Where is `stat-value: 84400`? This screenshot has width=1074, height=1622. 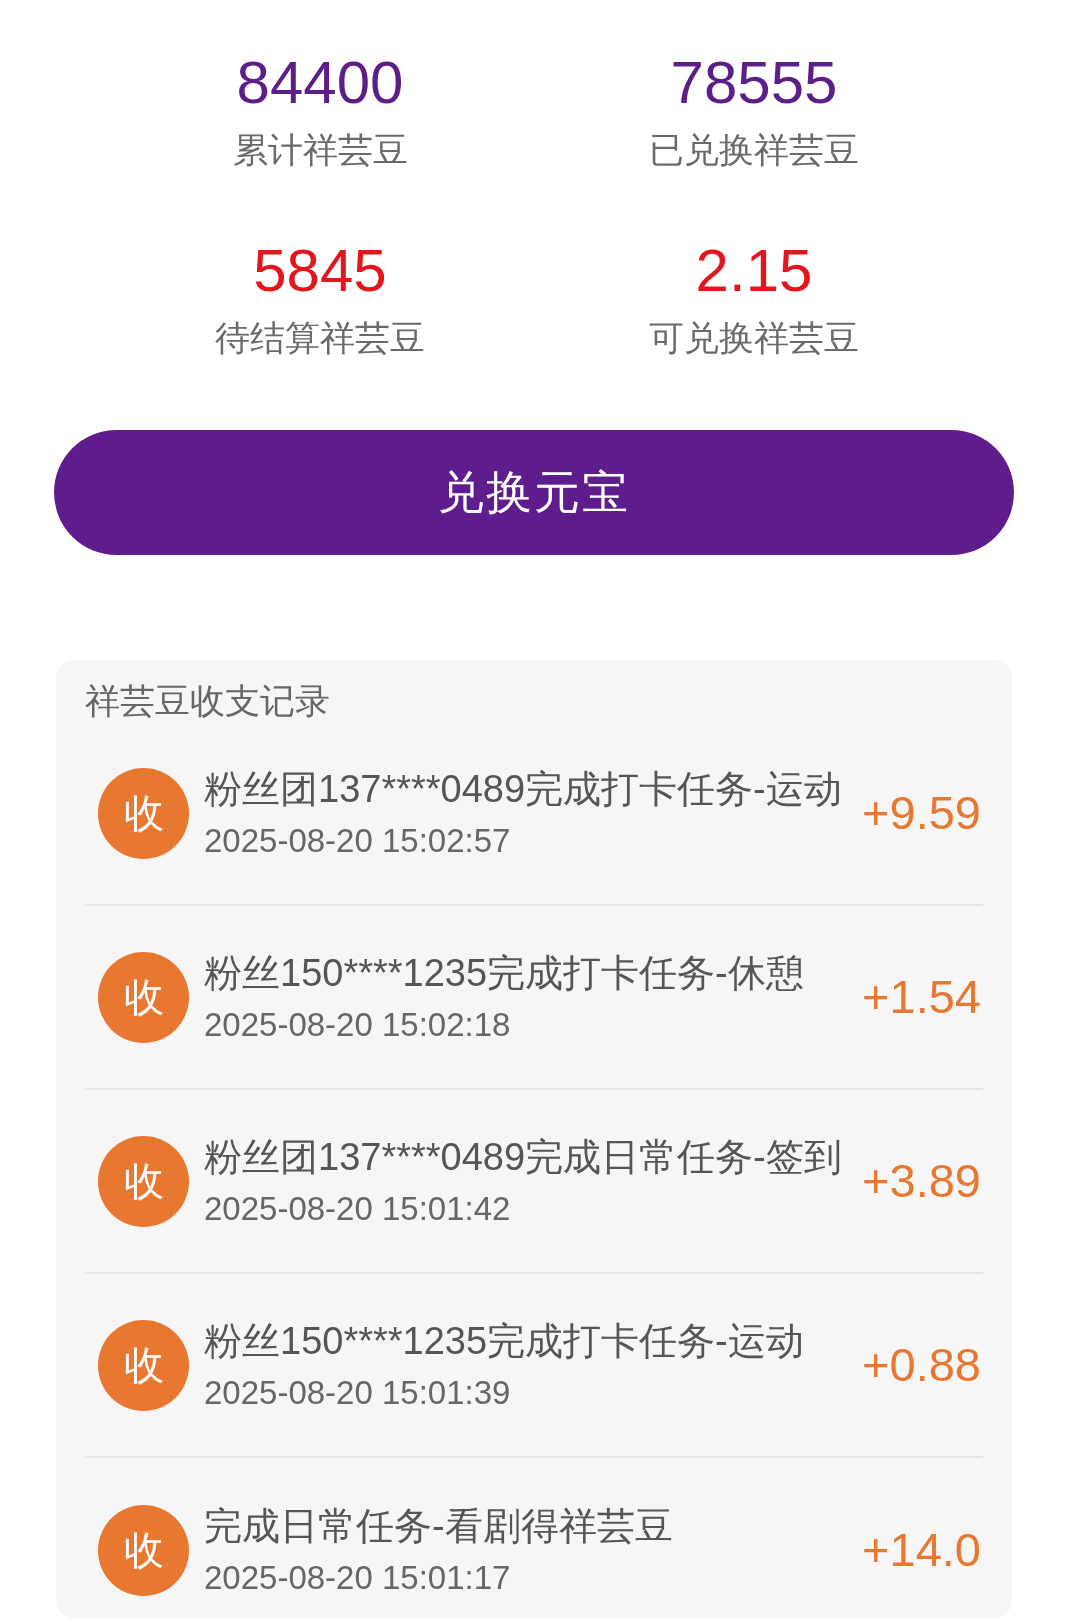 stat-value: 84400 is located at coordinates (320, 83).